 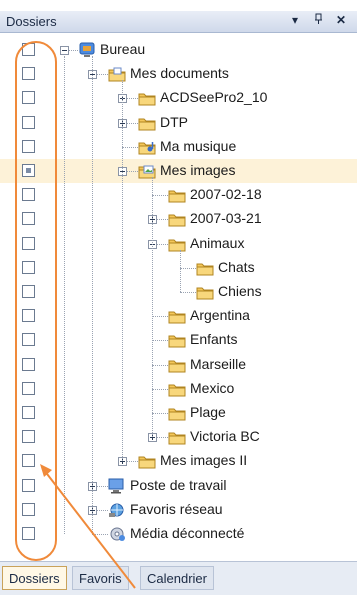 What do you see at coordinates (341, 20) in the screenshot?
I see `close-icon: ✕` at bounding box center [341, 20].